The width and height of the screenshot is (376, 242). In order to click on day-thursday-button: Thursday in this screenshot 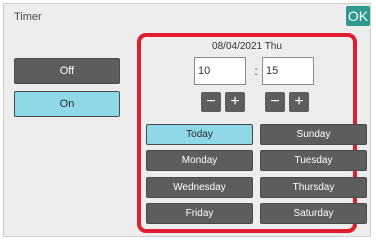, I will do `click(313, 187)`.